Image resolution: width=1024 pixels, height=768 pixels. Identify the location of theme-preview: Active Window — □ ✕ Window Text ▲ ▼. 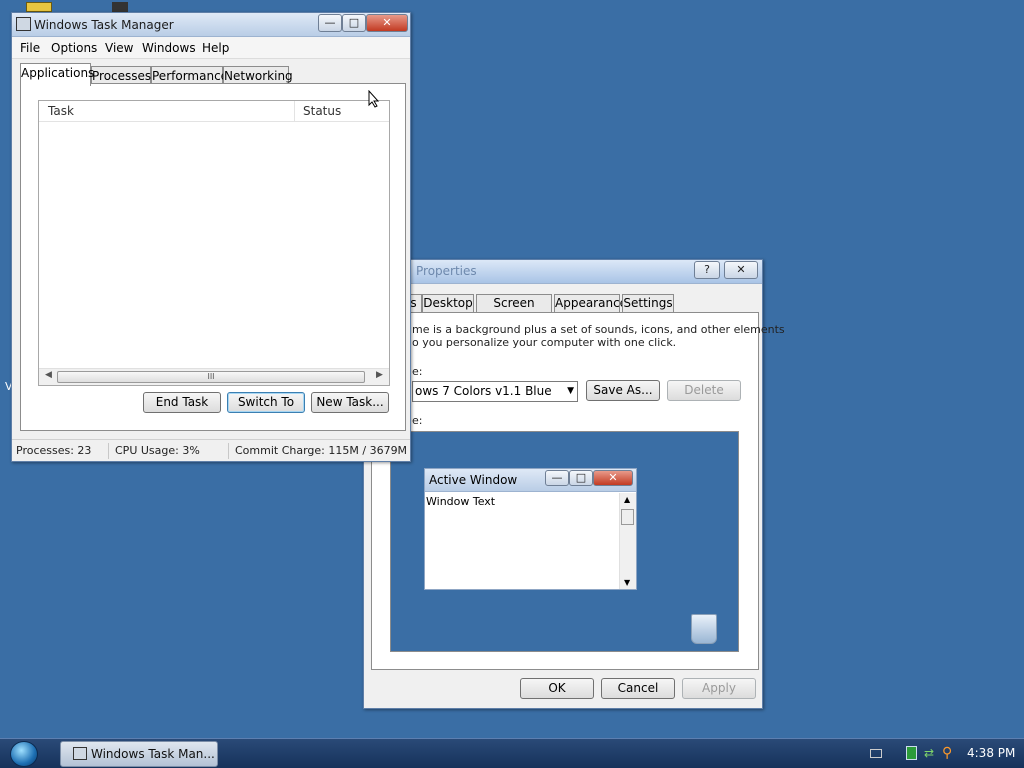
(564, 541).